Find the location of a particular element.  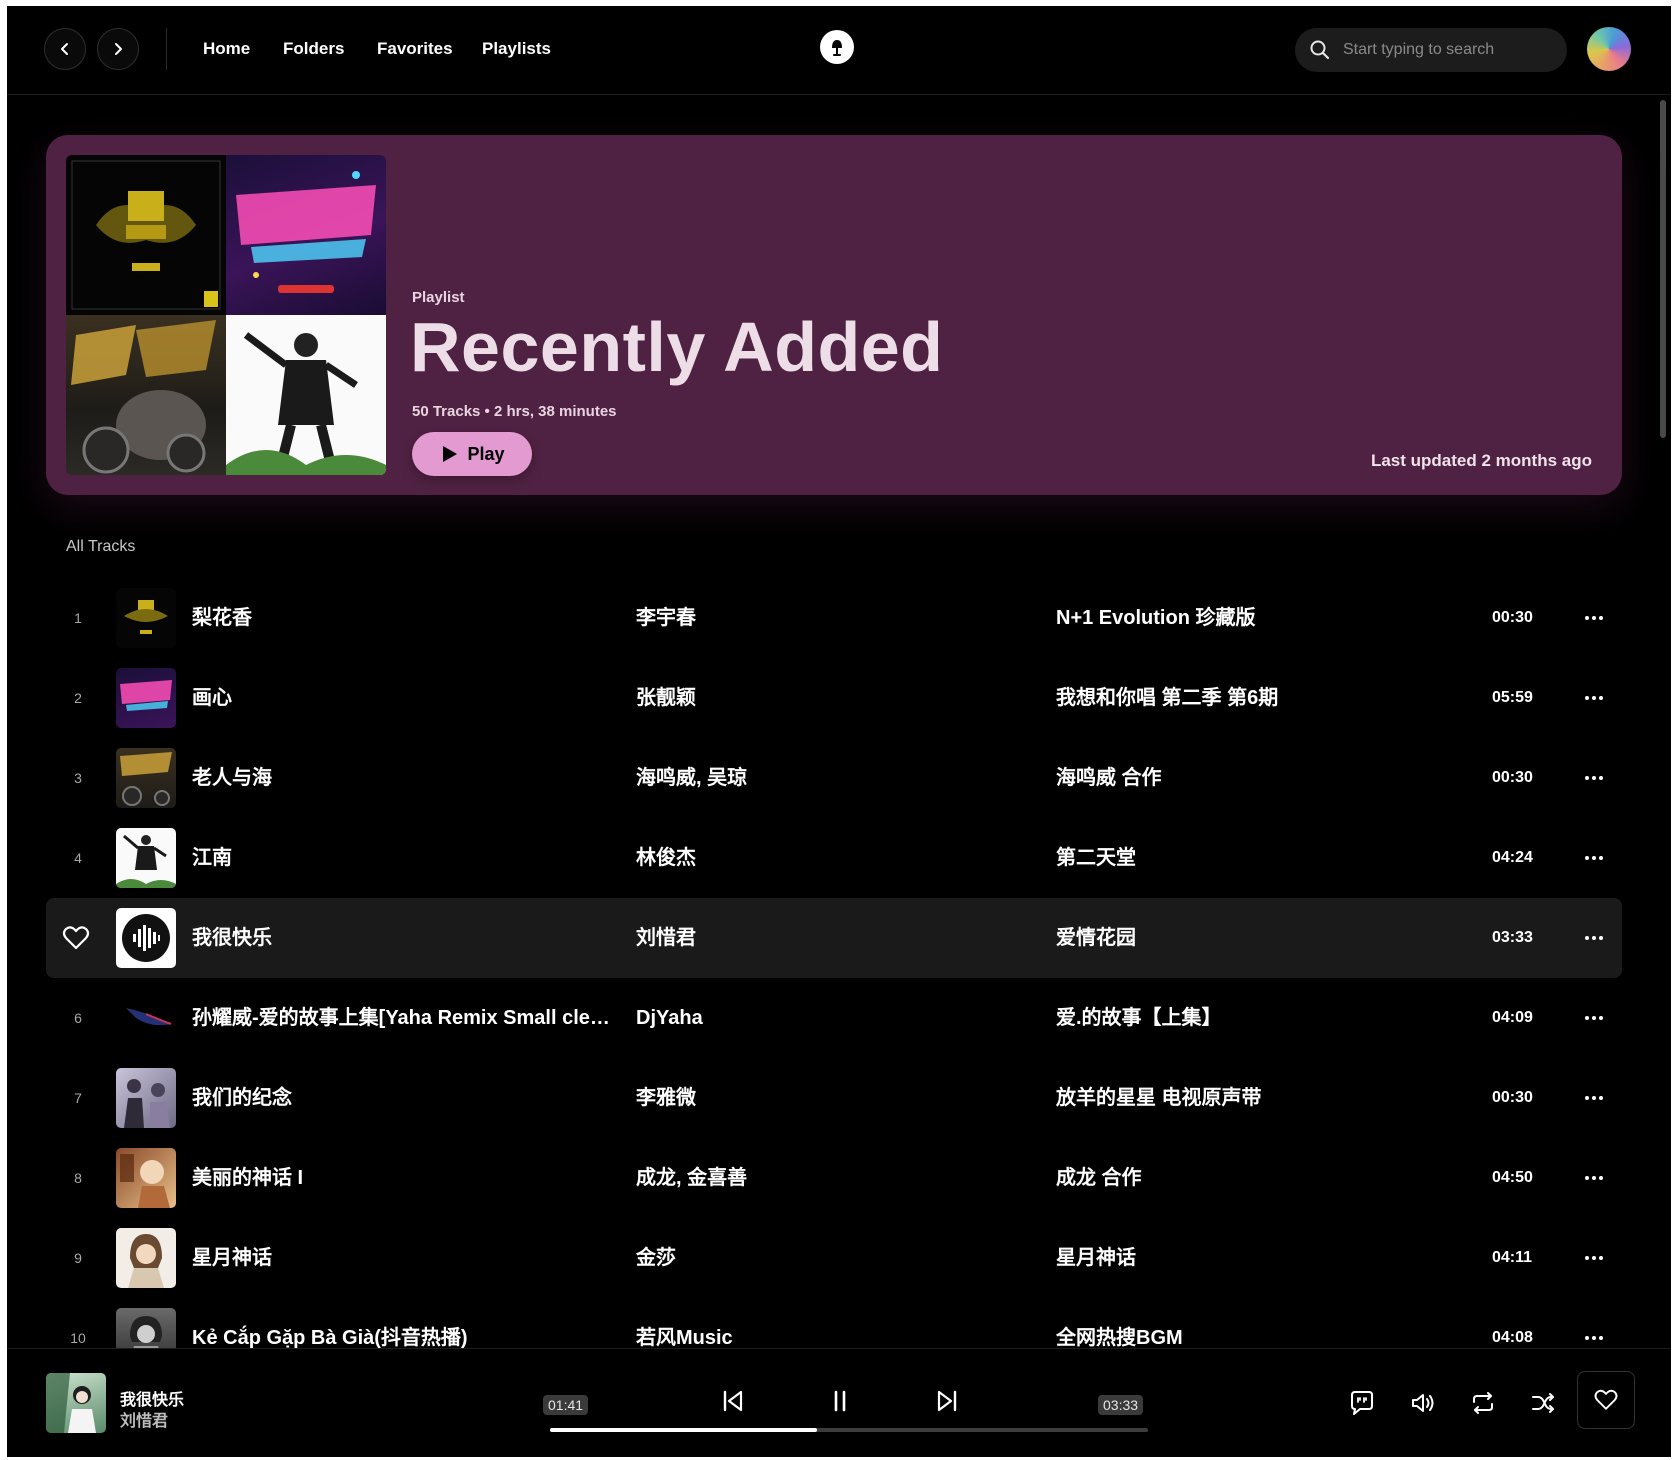

nav-folders: Folders is located at coordinates (313, 49).